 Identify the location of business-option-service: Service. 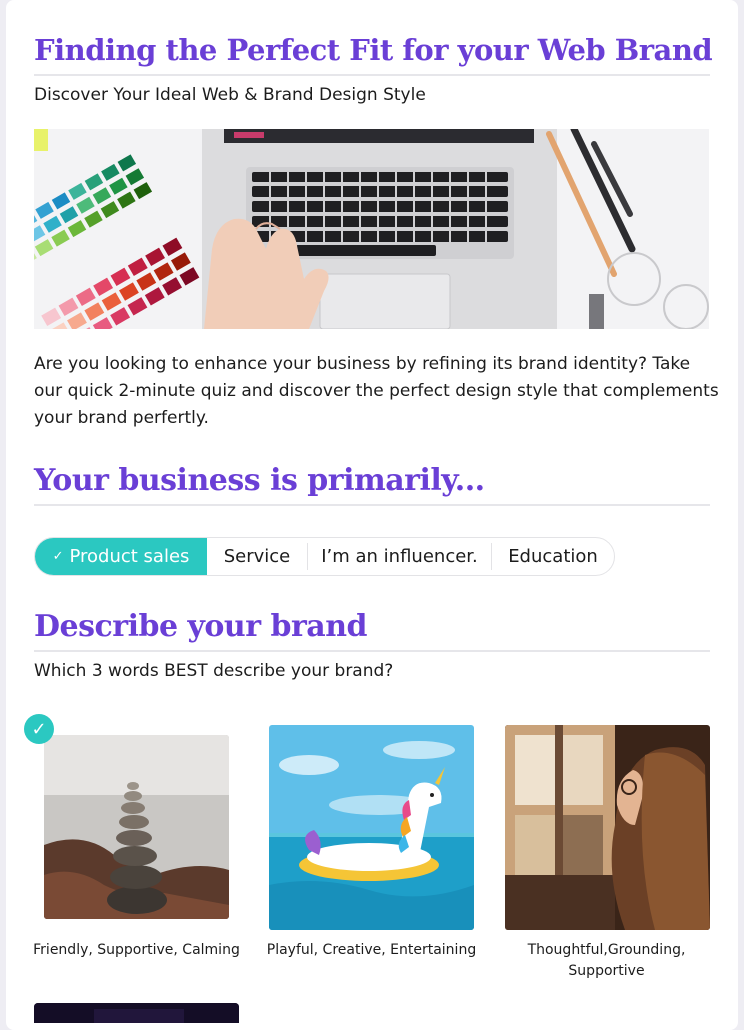
(257, 556).